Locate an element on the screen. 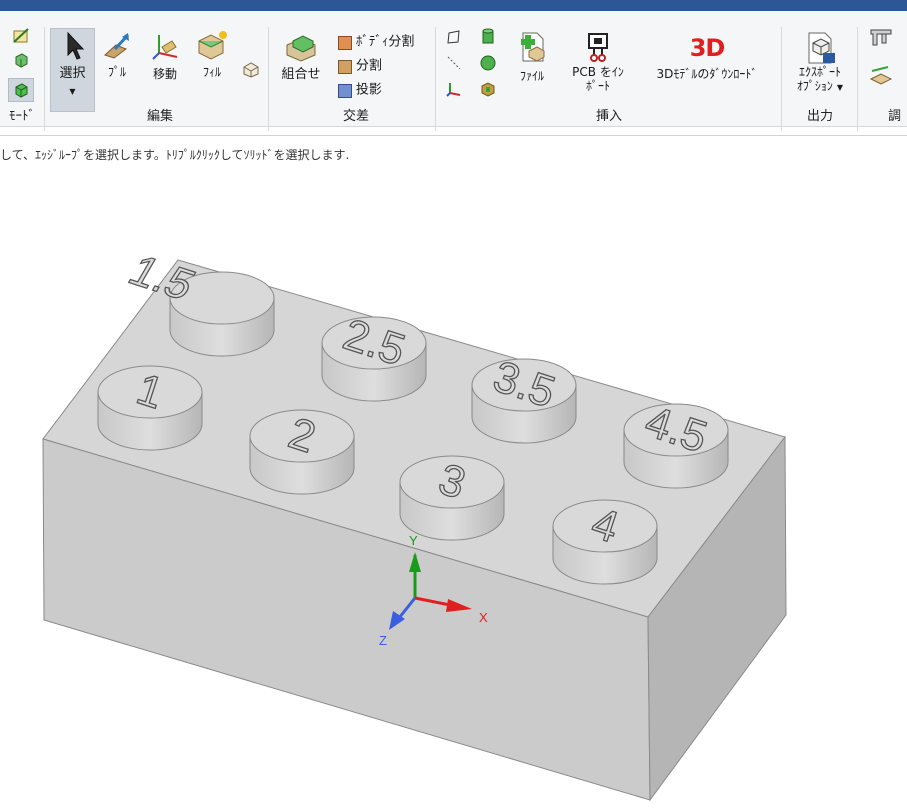  solid-mode-icon is located at coordinates (21, 90).